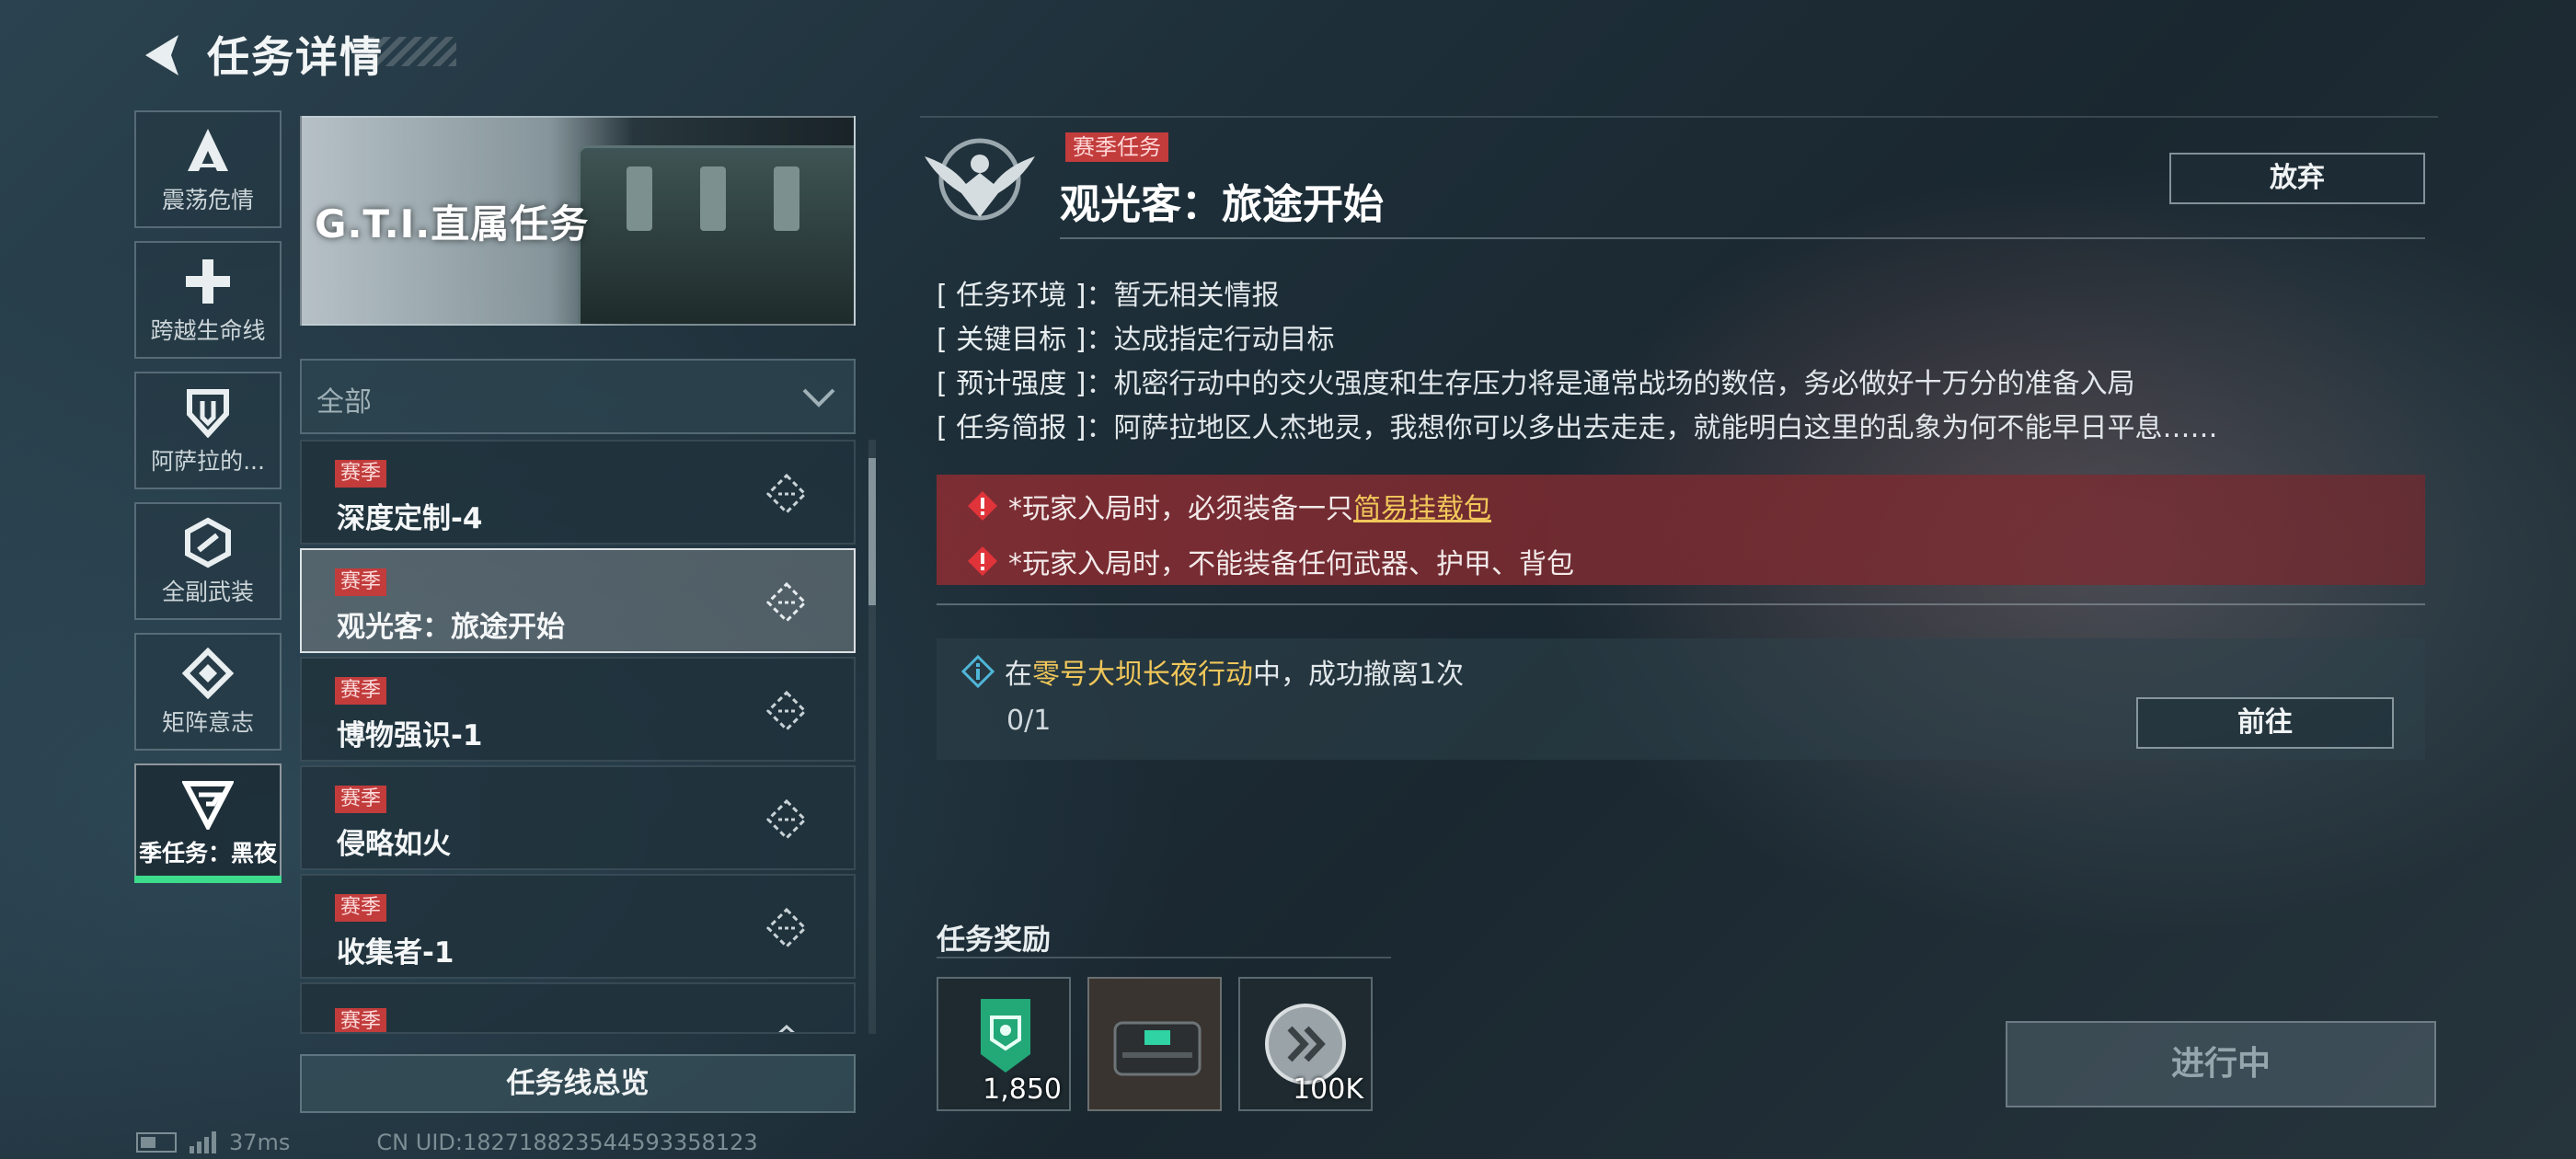  Describe the element at coordinates (1681, 699) in the screenshot. I see `objective-box: 在零号大坝长夜行动中，成功撤离1次 0/1 前往` at that location.